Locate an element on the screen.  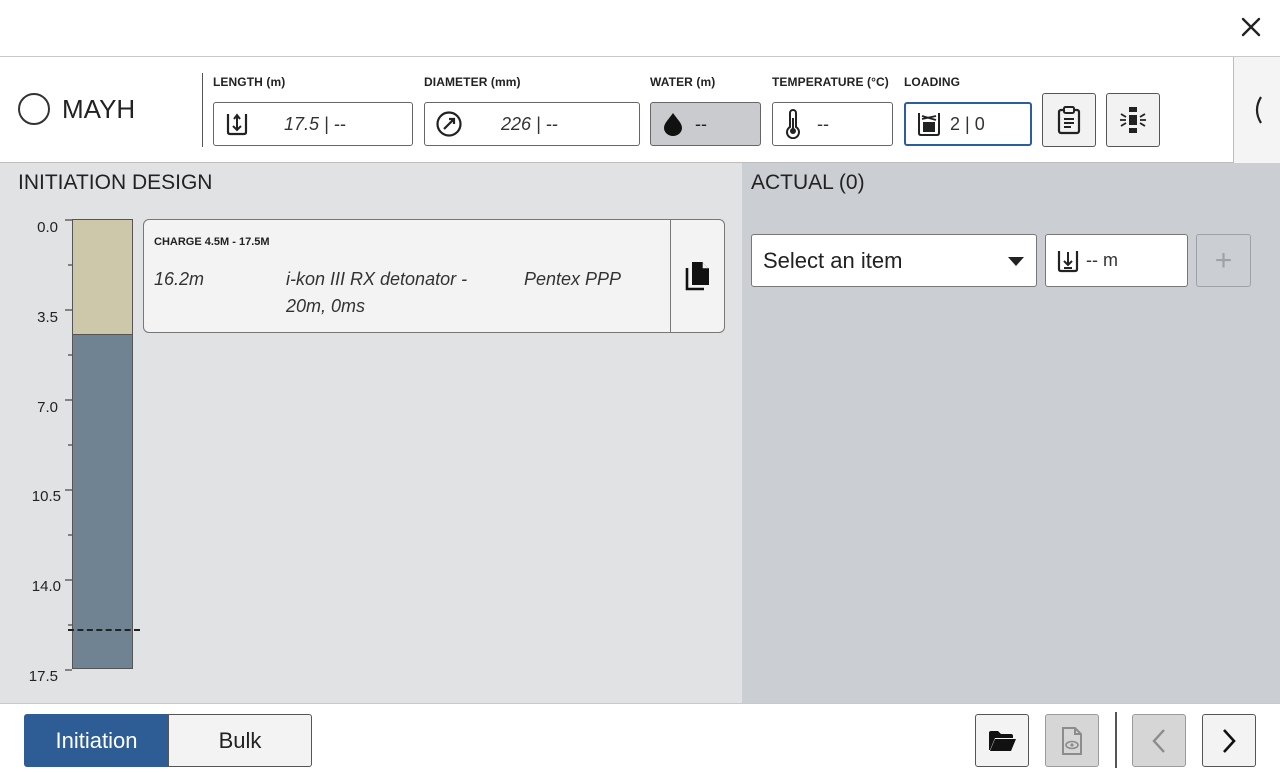
tab-initiation: Initiation is located at coordinates (96, 740).